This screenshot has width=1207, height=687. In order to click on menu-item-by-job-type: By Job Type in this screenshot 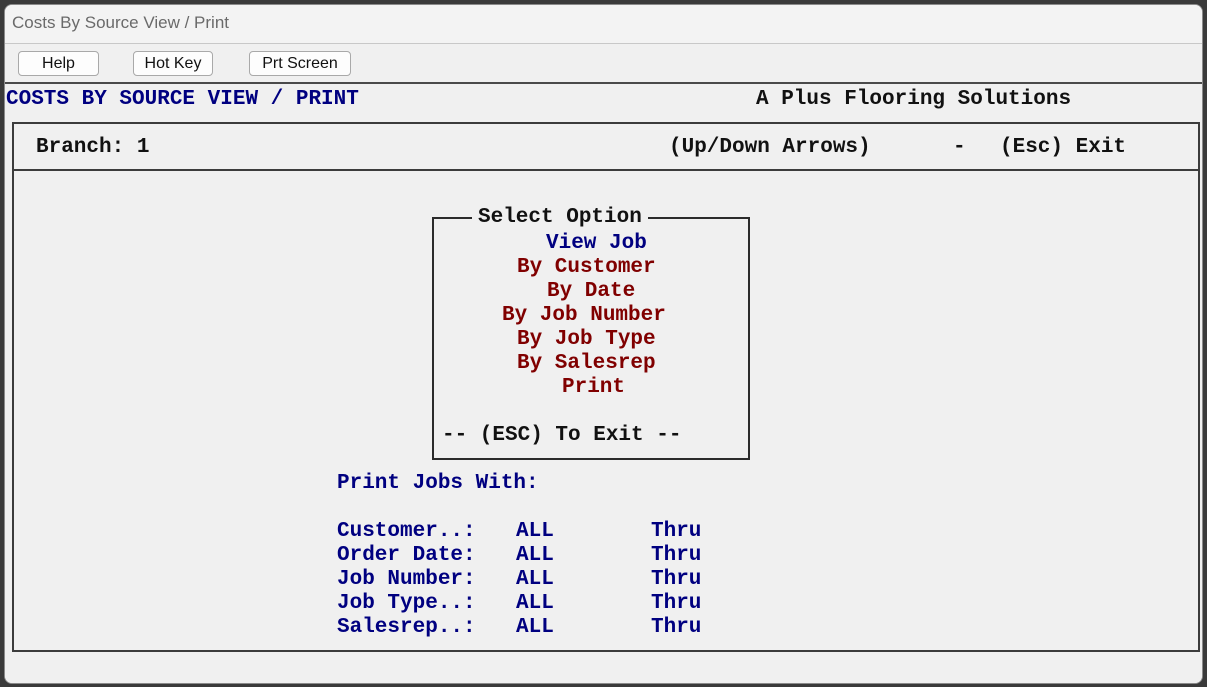, I will do `click(586, 340)`.